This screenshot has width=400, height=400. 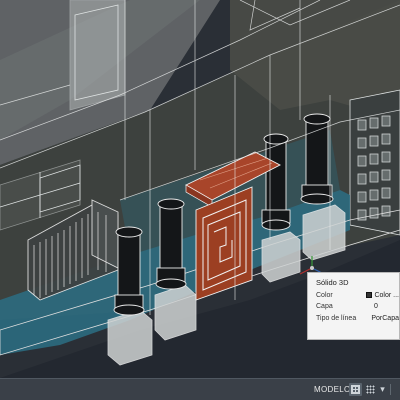 What do you see at coordinates (336, 318) in the screenshot?
I see `tooltip-label: Tipo de línea` at bounding box center [336, 318].